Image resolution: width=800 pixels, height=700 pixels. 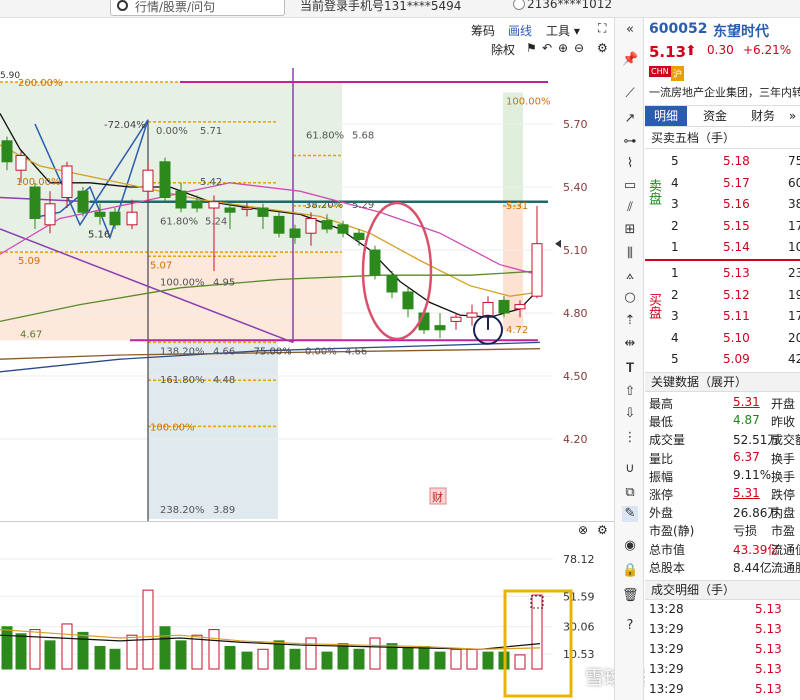 I want to click on copy-icon: ⧉, so click(x=630, y=493).